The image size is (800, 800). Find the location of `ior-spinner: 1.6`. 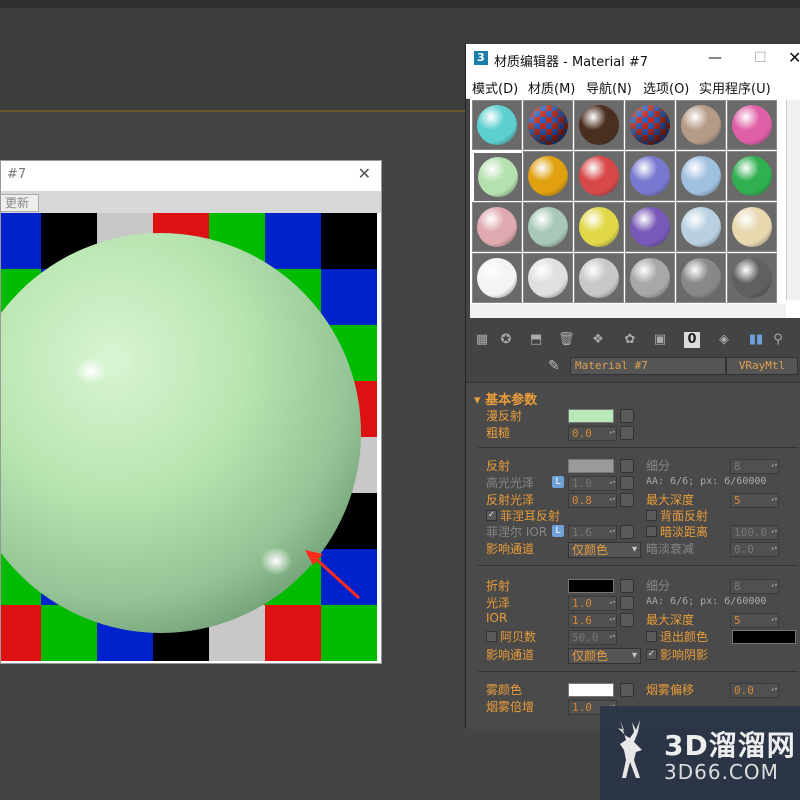

ior-spinner: 1.6 is located at coordinates (592, 620).